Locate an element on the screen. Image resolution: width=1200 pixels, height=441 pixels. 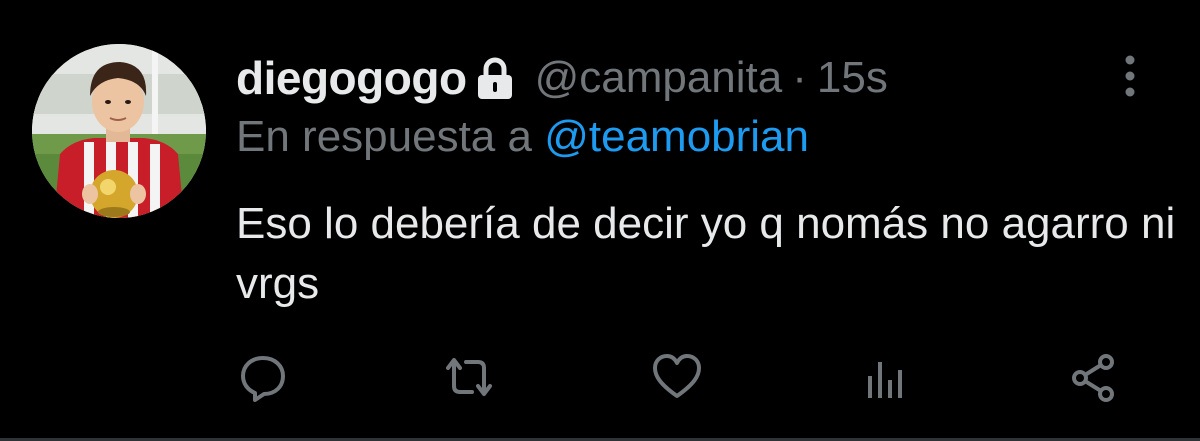
share-button is located at coordinates (1093, 377).